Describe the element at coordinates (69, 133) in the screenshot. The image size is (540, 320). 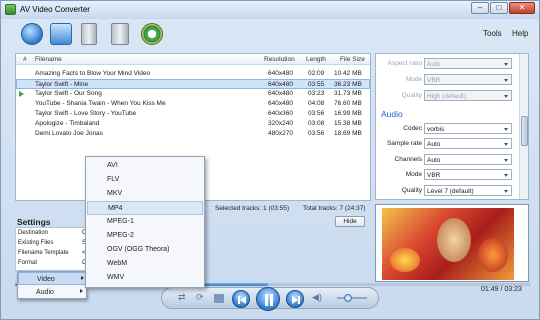
I see `row-filename: Demi Lovato Joe Jonas` at that location.